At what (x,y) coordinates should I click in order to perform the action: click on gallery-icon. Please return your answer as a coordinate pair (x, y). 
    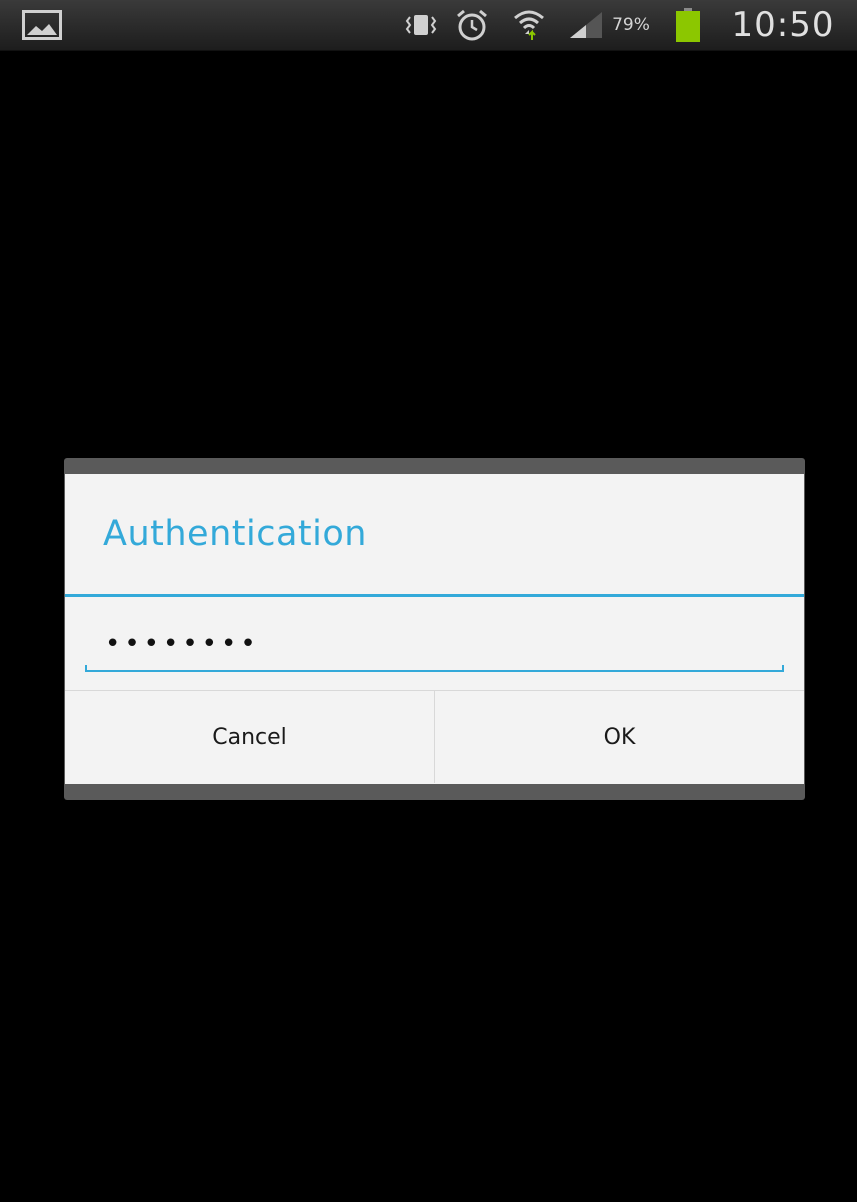
    Looking at the image, I should click on (42, 25).